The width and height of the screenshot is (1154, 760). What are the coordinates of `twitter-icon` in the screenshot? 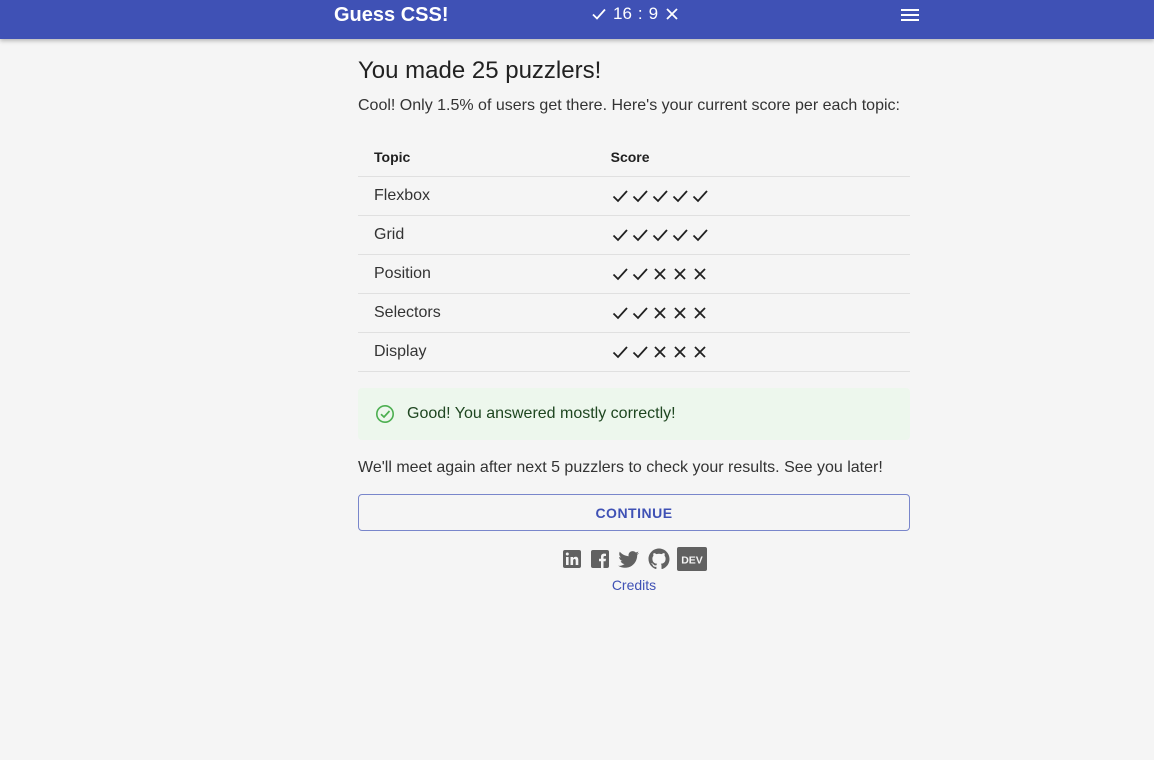 It's located at (628, 559).